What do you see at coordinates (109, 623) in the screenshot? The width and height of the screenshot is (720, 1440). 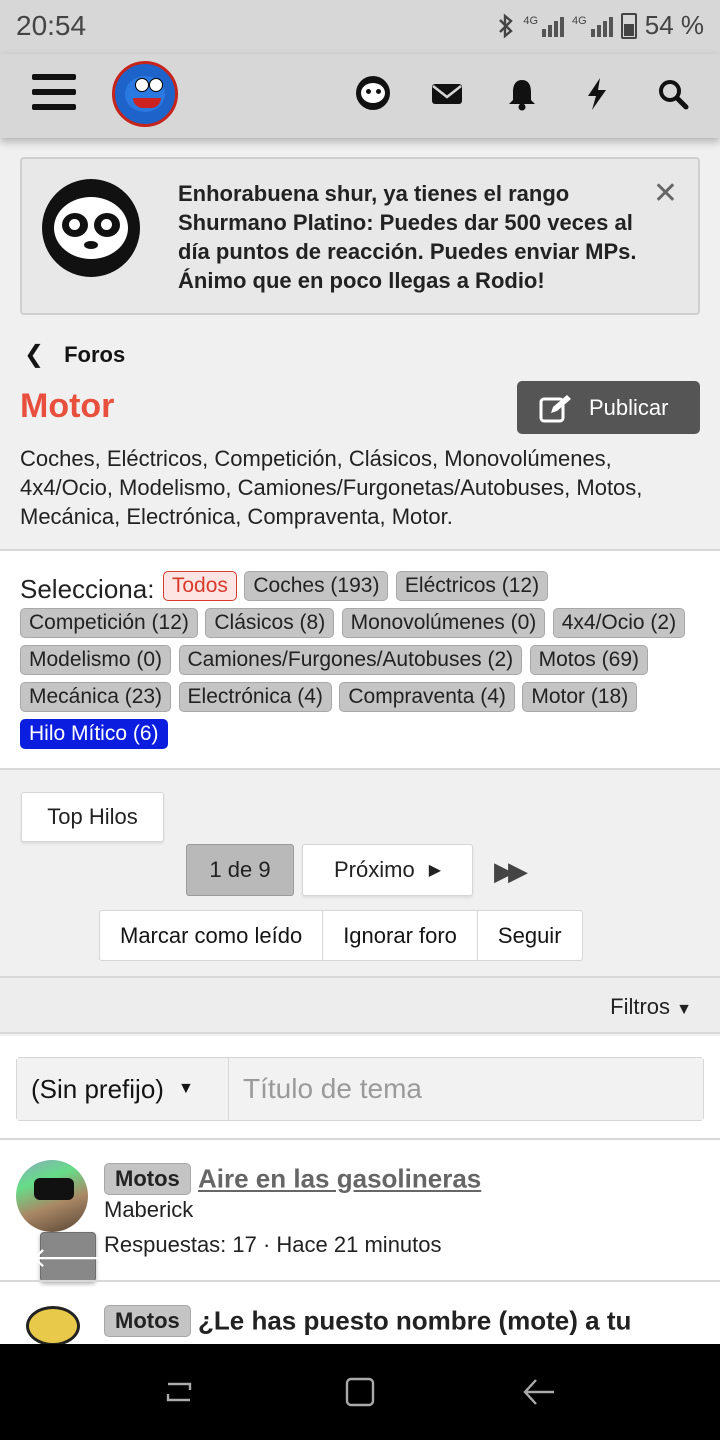 I see `tag-competicion: Competición (12)` at bounding box center [109, 623].